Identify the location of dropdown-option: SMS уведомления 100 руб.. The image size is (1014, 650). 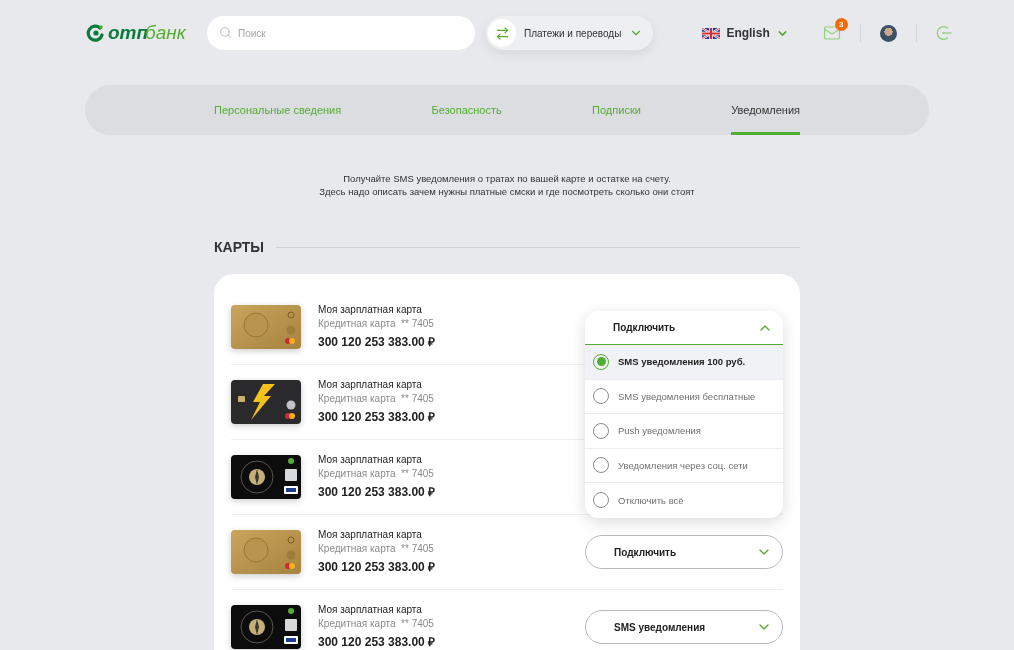
(684, 362).